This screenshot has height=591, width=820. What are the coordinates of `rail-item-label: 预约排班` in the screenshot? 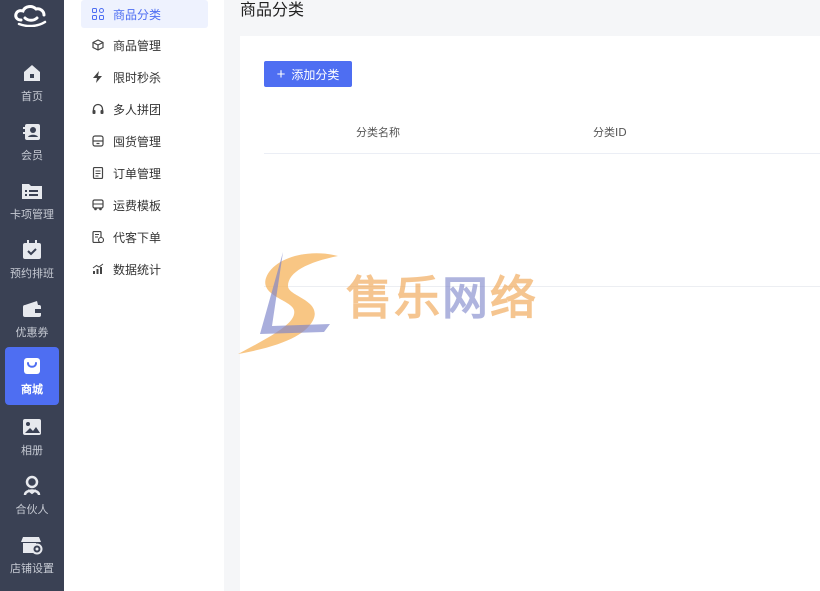 It's located at (32, 273).